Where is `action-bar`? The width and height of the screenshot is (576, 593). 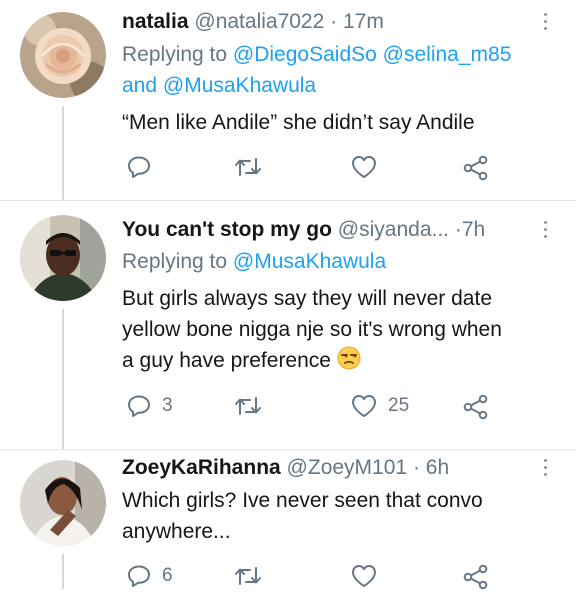 action-bar is located at coordinates (288, 169).